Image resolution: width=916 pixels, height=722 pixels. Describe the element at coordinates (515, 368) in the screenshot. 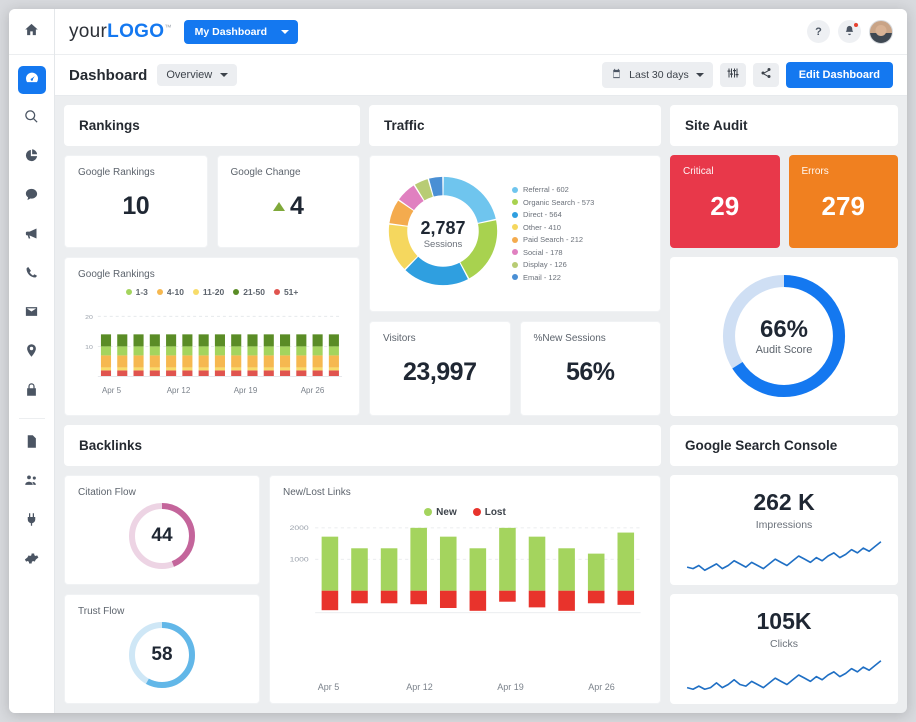

I see `traffic-kpi-row: Visitors 23,997 %New Sessions 56%` at that location.